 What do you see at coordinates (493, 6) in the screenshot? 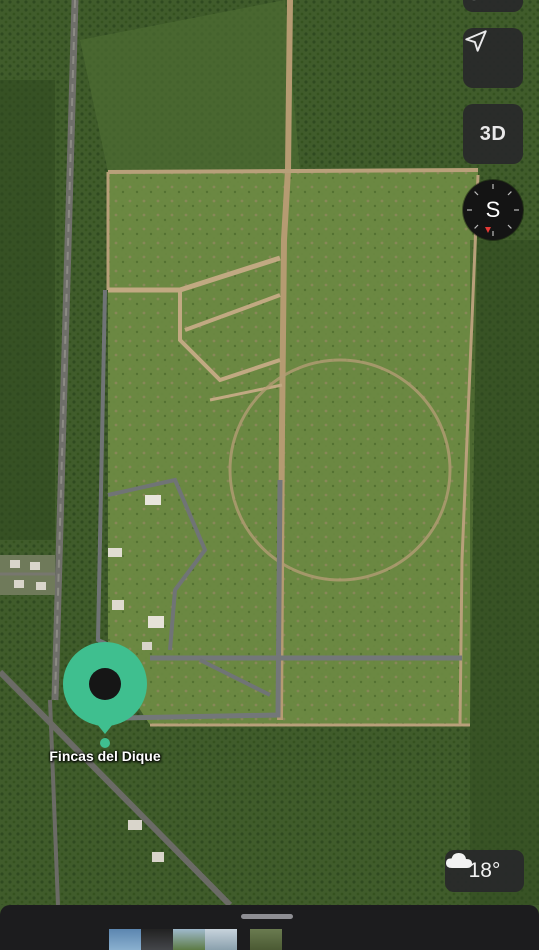
I see `map-mode-button` at bounding box center [493, 6].